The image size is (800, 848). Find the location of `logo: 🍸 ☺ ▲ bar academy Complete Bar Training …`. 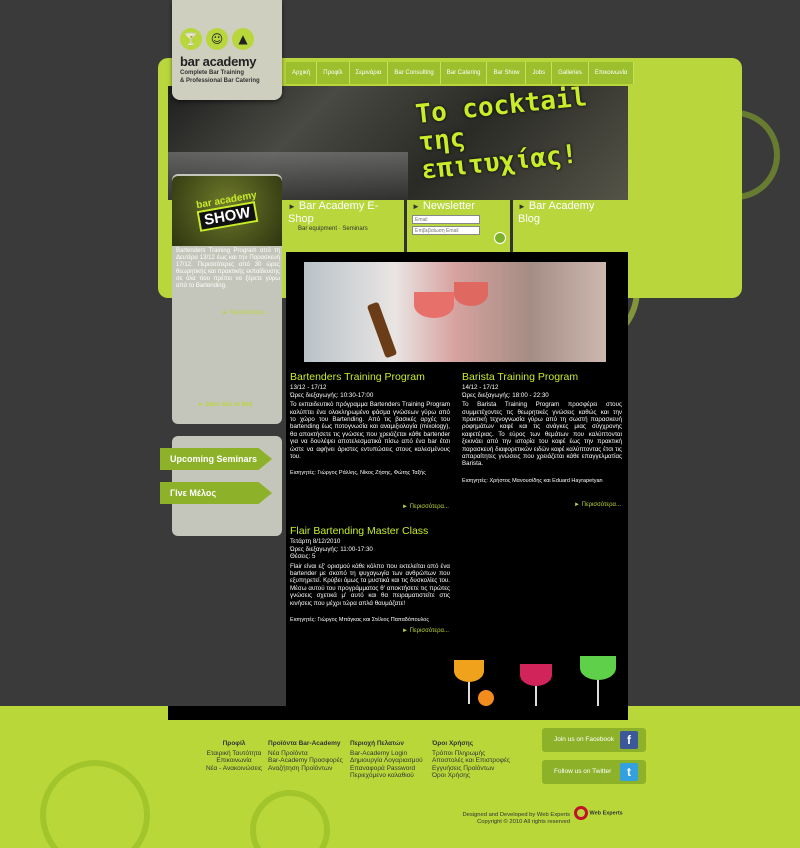

logo: 🍸 ☺ ▲ bar academy Complete Bar Training … is located at coordinates (227, 50).